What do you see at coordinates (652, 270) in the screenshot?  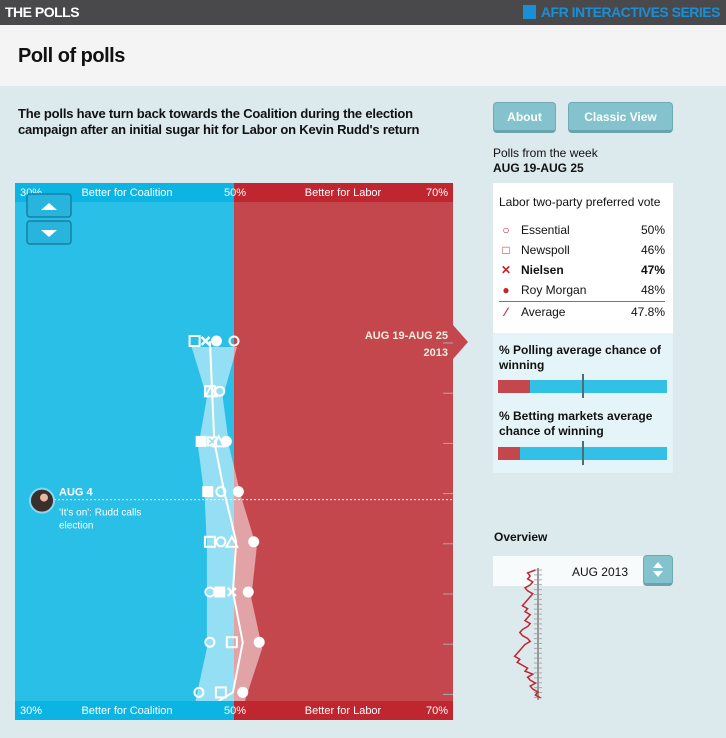 I see `legend-value: 47%` at bounding box center [652, 270].